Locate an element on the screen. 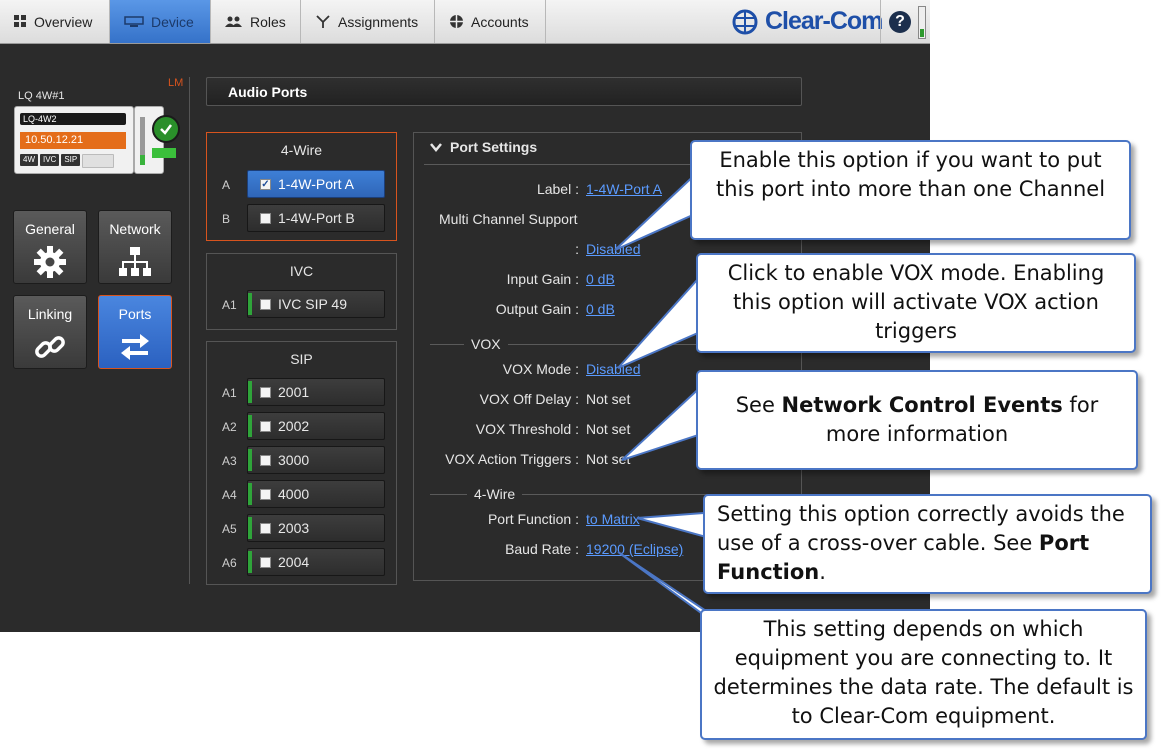  help-icon: ? is located at coordinates (900, 21).